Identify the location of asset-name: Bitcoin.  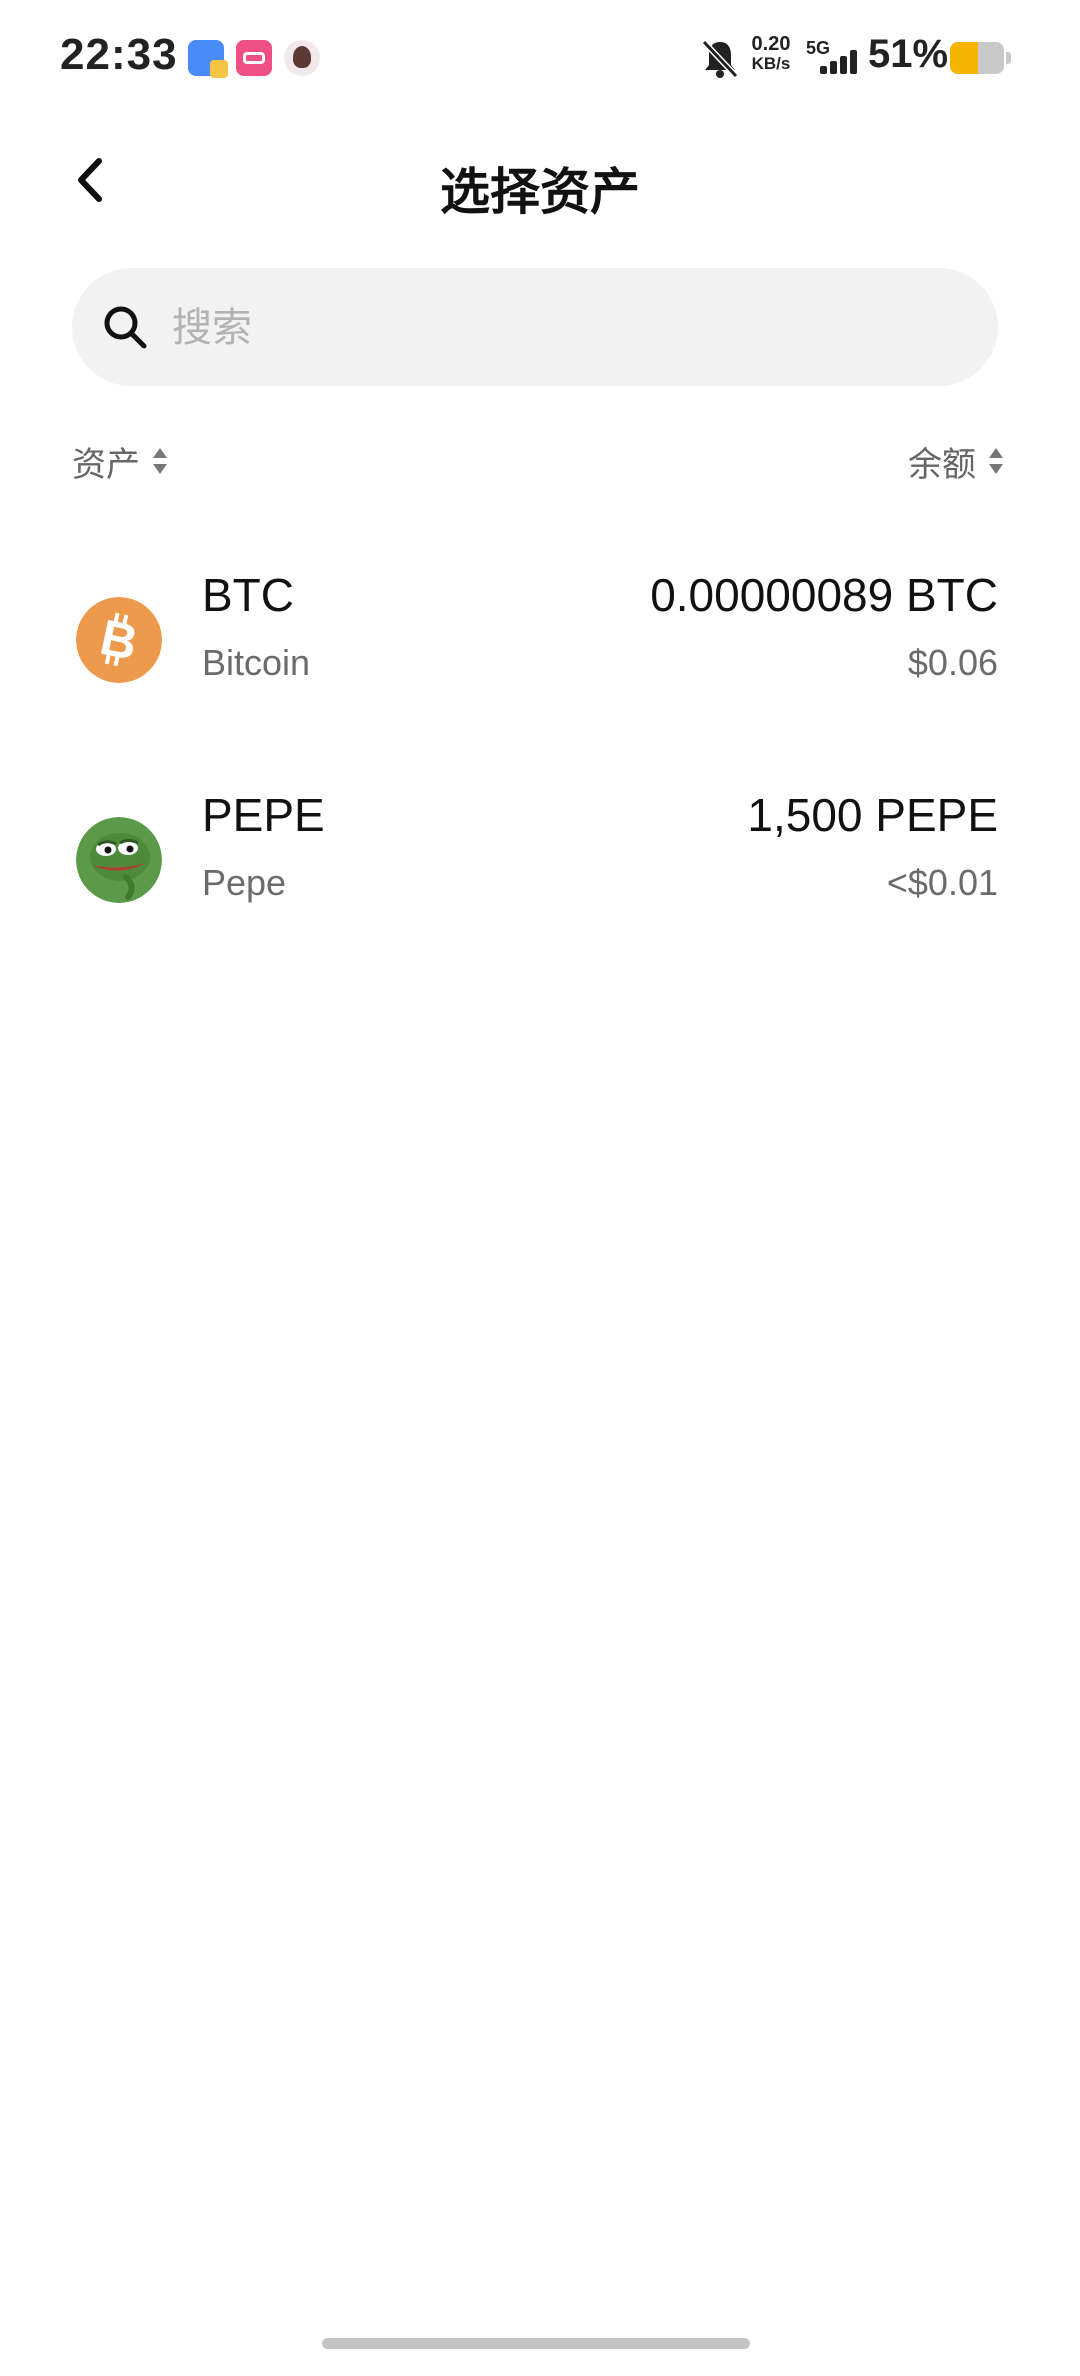
(256, 662).